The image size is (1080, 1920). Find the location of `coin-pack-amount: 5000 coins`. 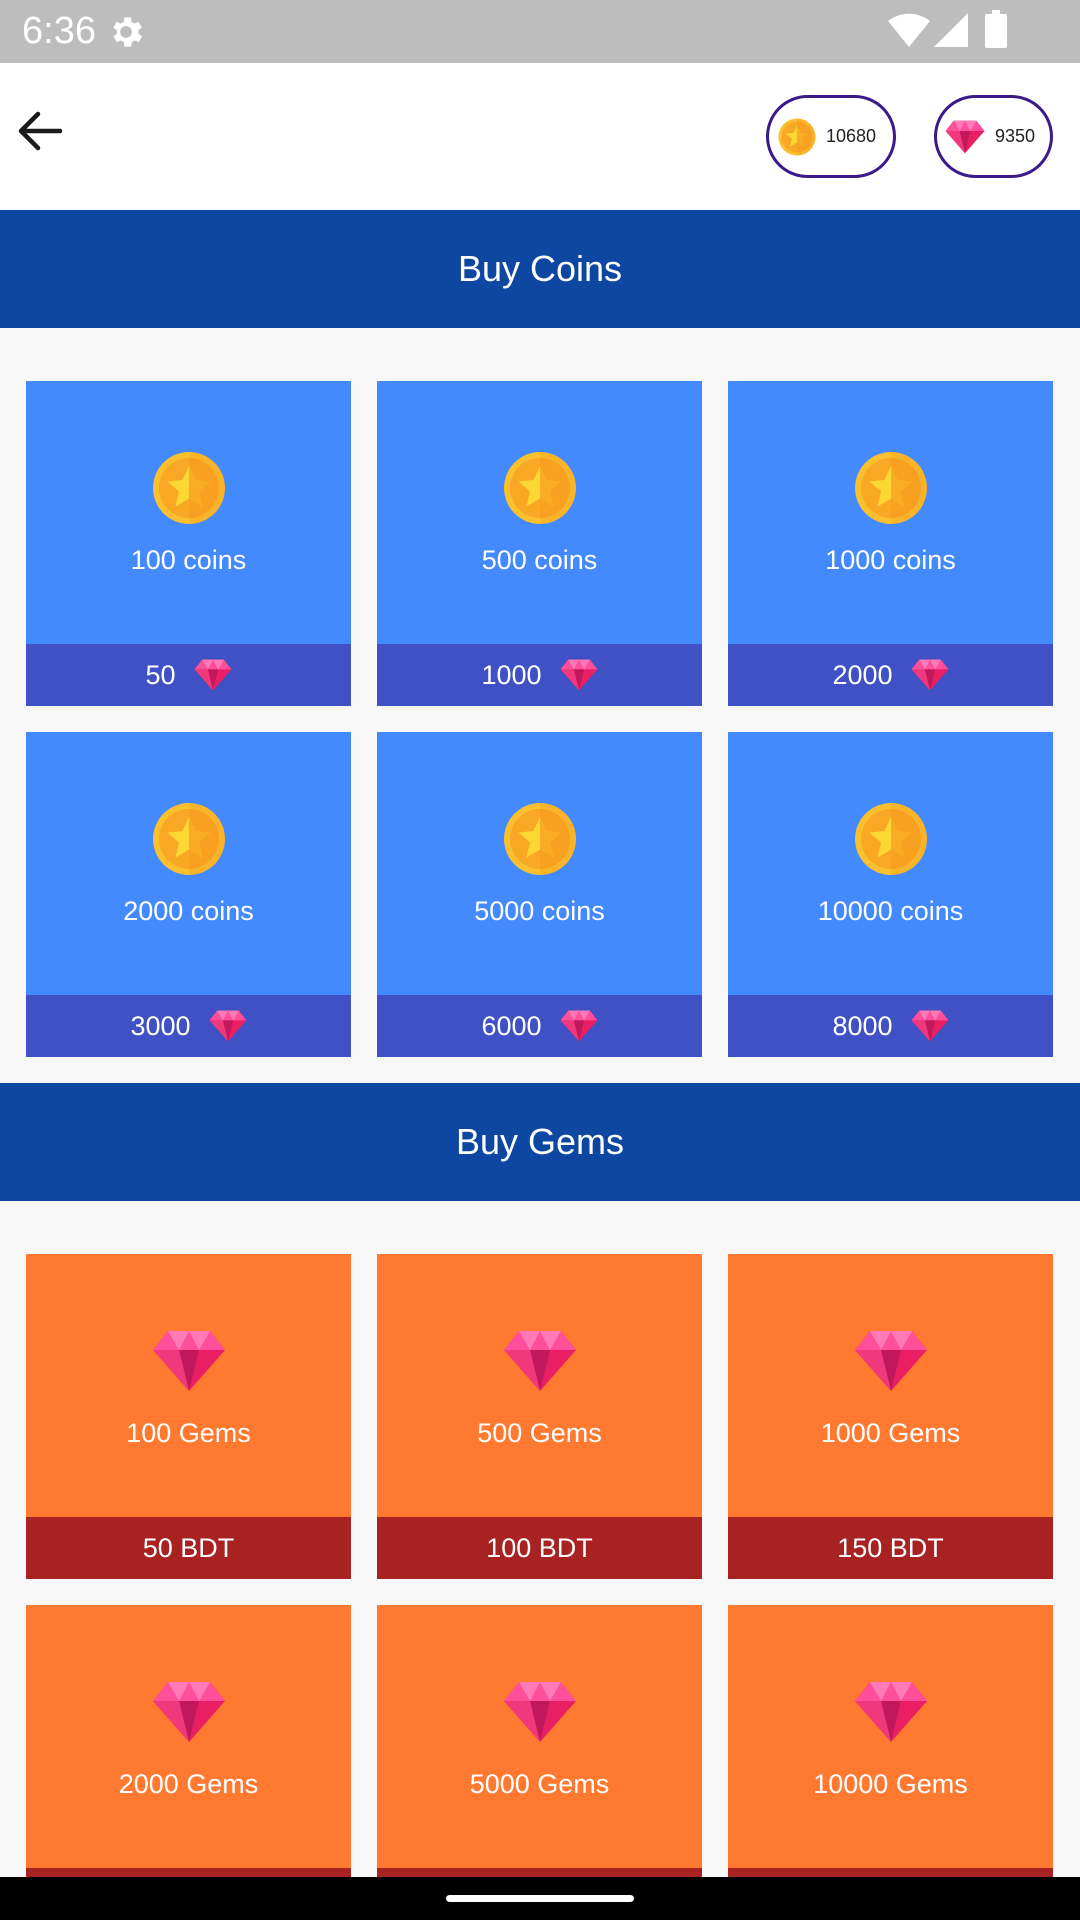

coin-pack-amount: 5000 coins is located at coordinates (539, 911).